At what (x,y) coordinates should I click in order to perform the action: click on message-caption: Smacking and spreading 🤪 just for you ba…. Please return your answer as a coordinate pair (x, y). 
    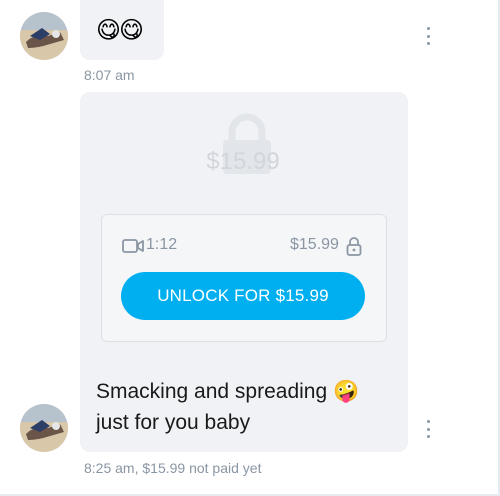
    Looking at the image, I should click on (241, 407).